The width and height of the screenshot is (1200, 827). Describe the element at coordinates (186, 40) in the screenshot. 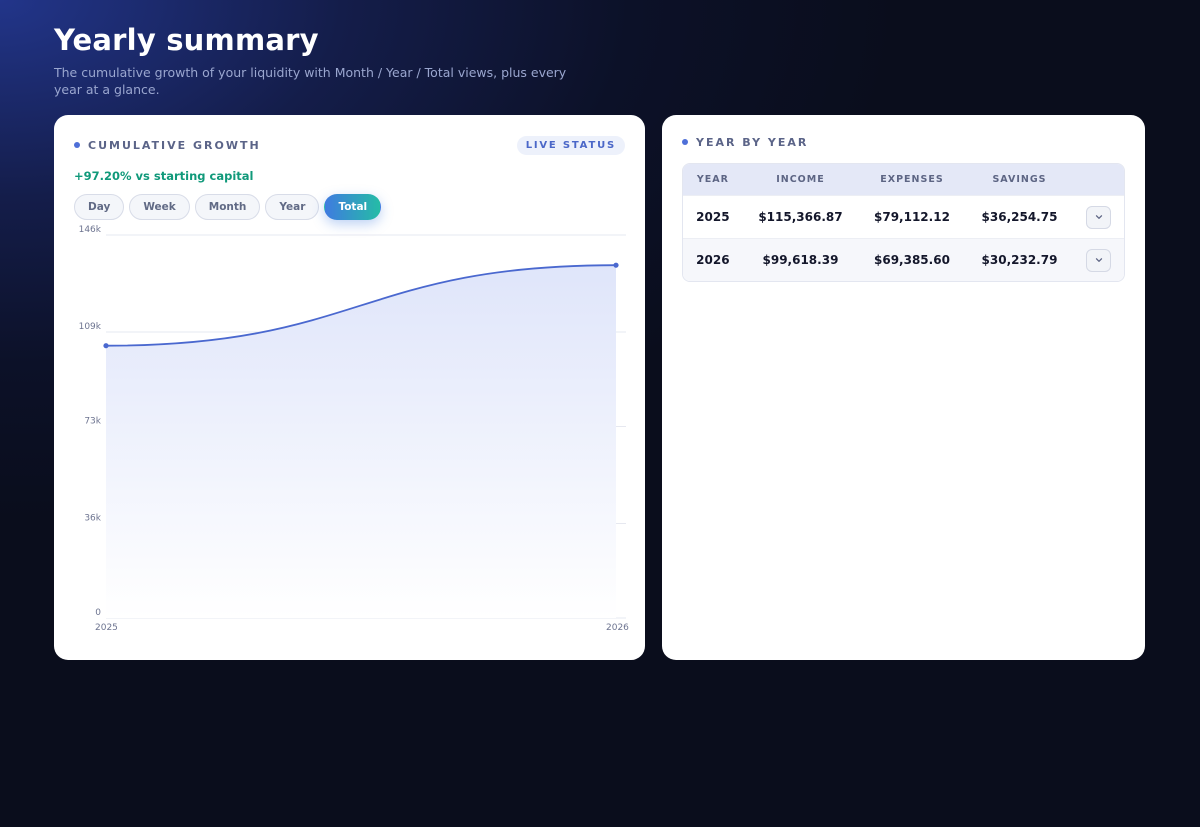

I see `page-title: Yearly summary` at that location.